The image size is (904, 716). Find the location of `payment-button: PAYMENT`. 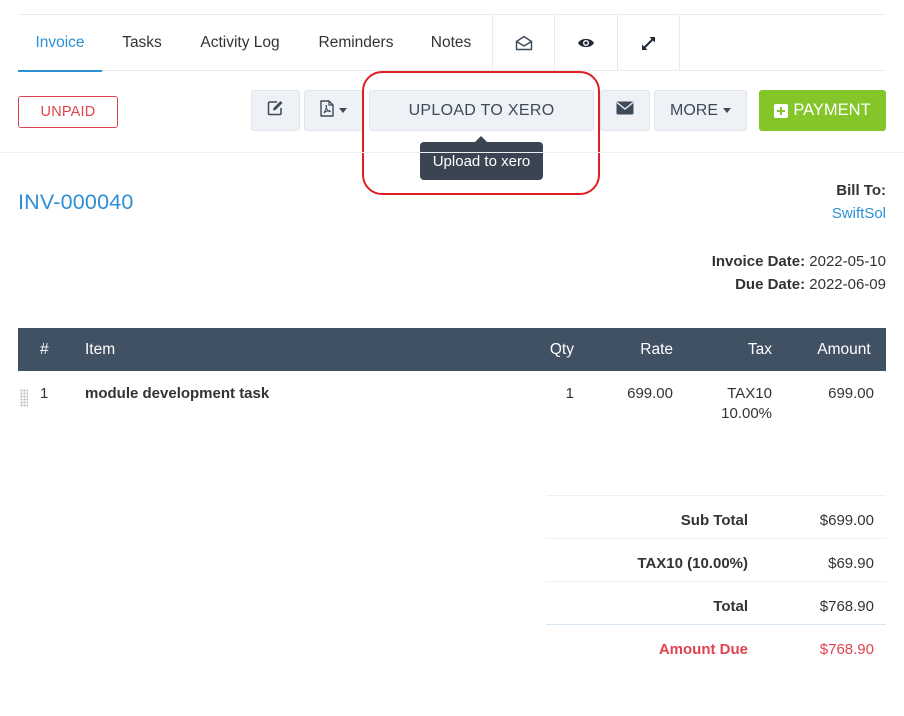

payment-button: PAYMENT is located at coordinates (822, 110).